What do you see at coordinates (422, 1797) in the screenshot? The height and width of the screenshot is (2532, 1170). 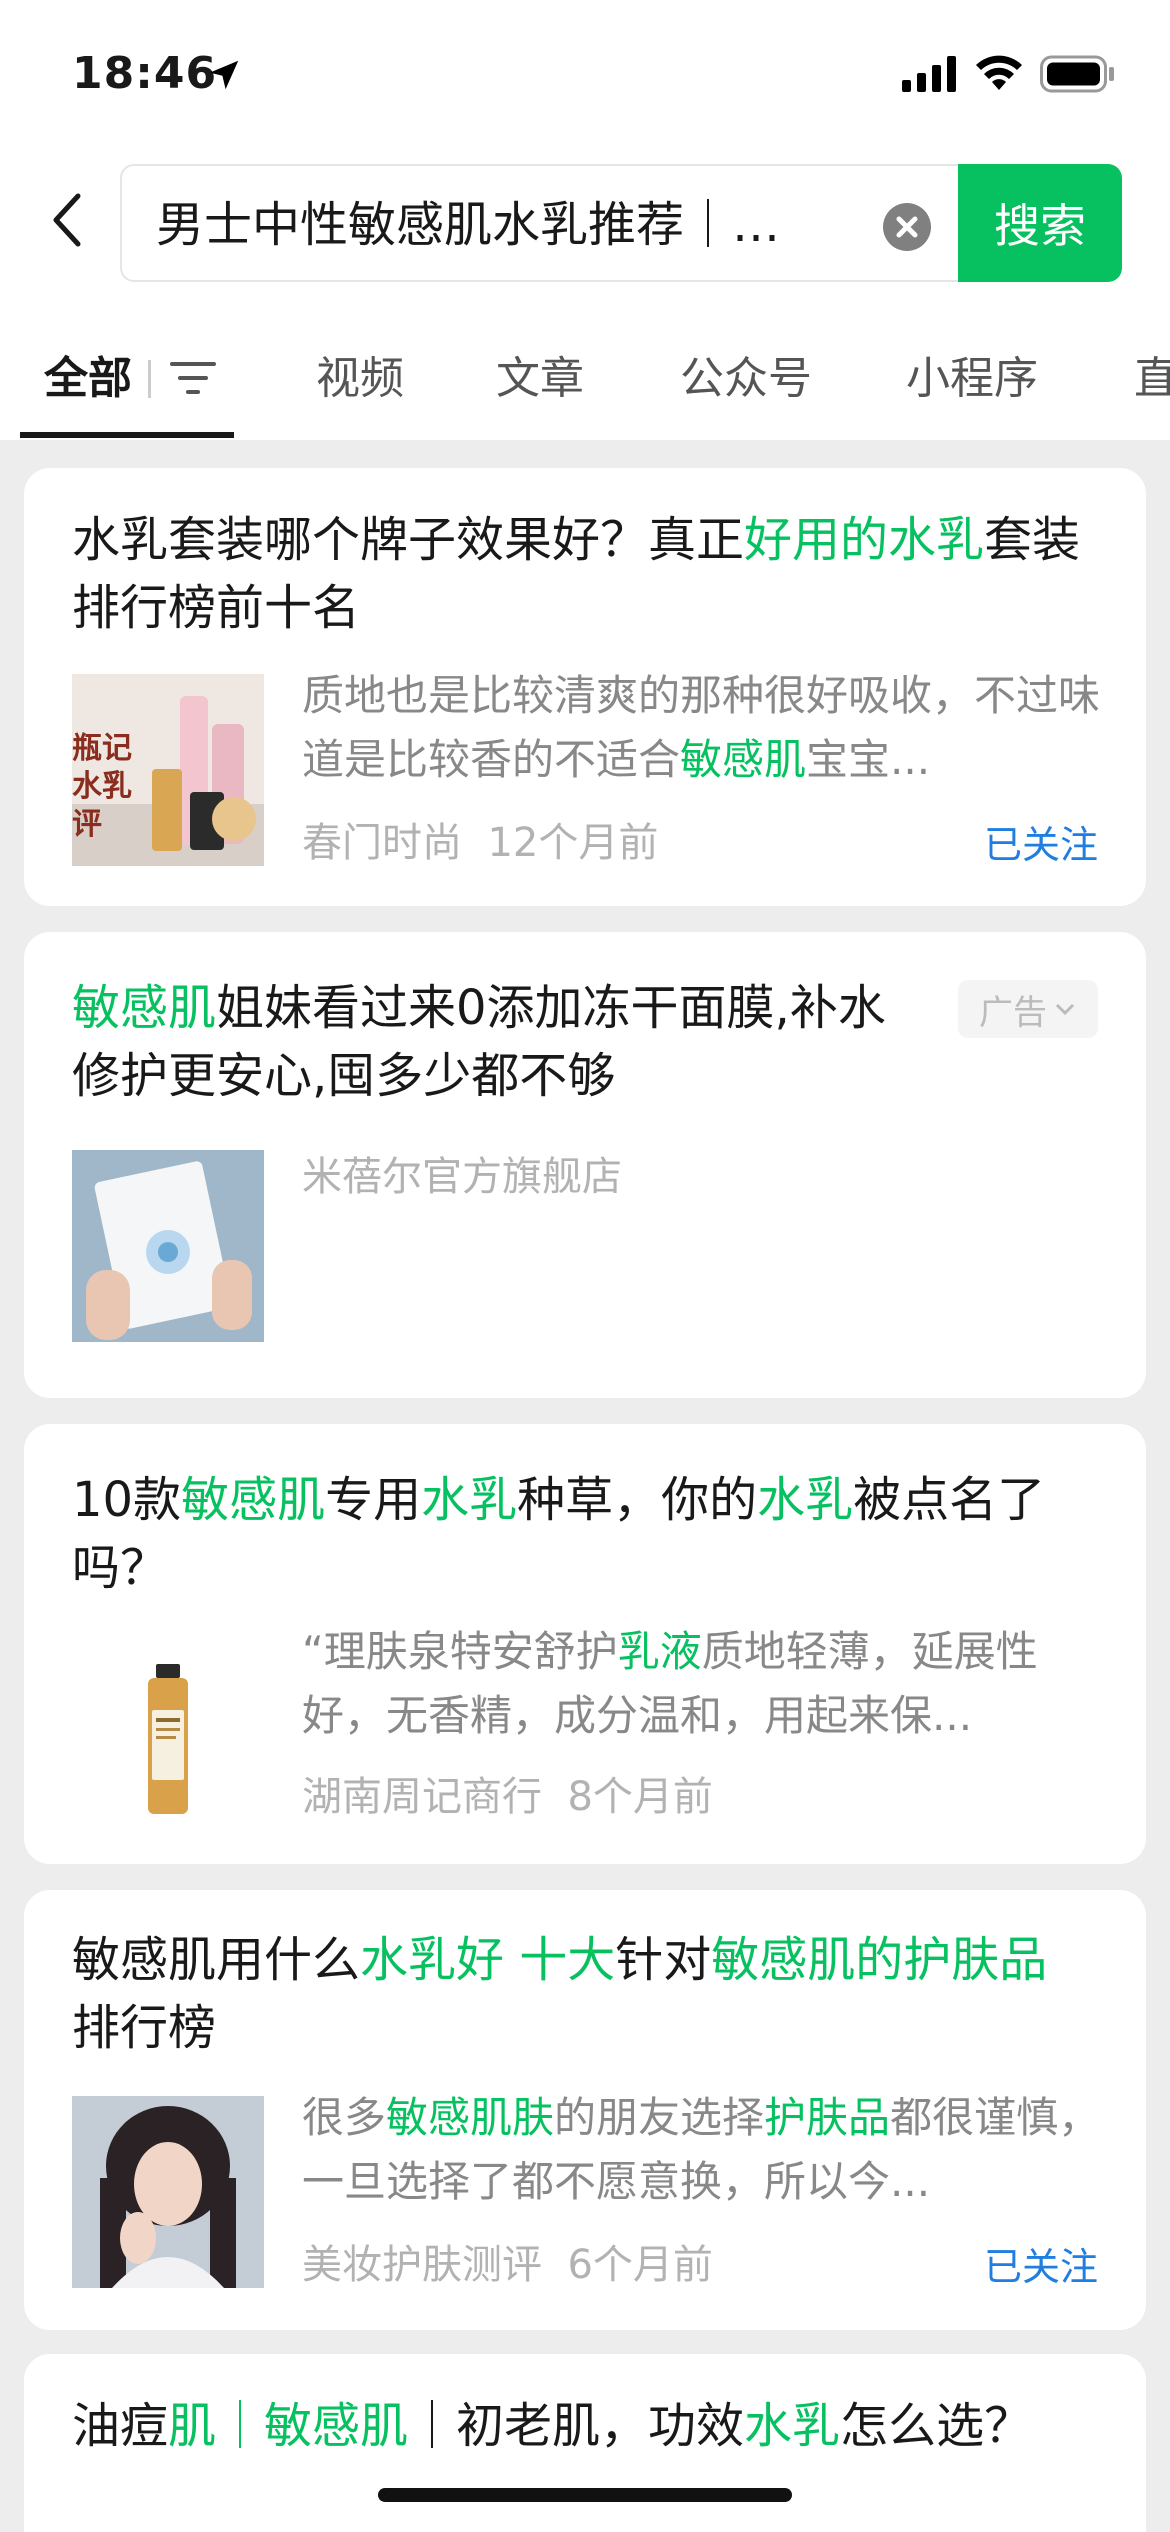 I see `result-source: 湖南周记商行` at bounding box center [422, 1797].